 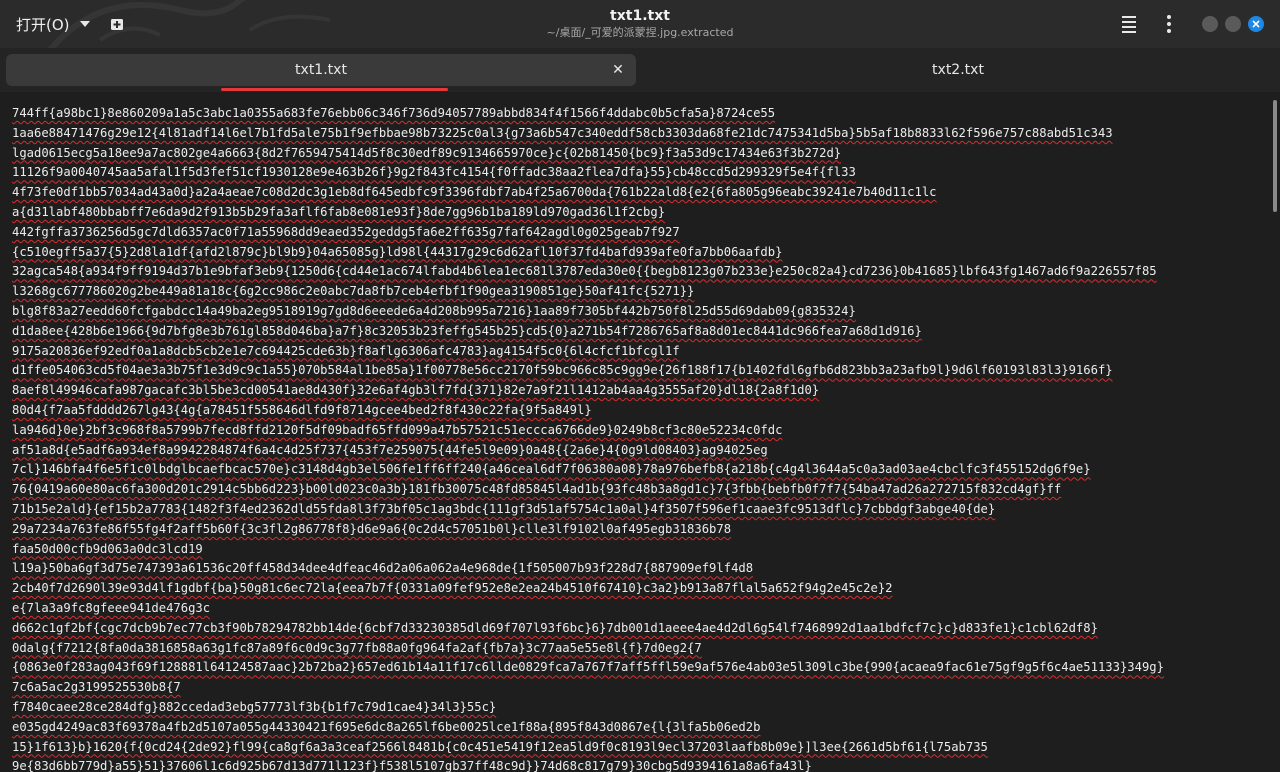 I want to click on tab-txt1: txt1.txt ✕, so click(x=321, y=70).